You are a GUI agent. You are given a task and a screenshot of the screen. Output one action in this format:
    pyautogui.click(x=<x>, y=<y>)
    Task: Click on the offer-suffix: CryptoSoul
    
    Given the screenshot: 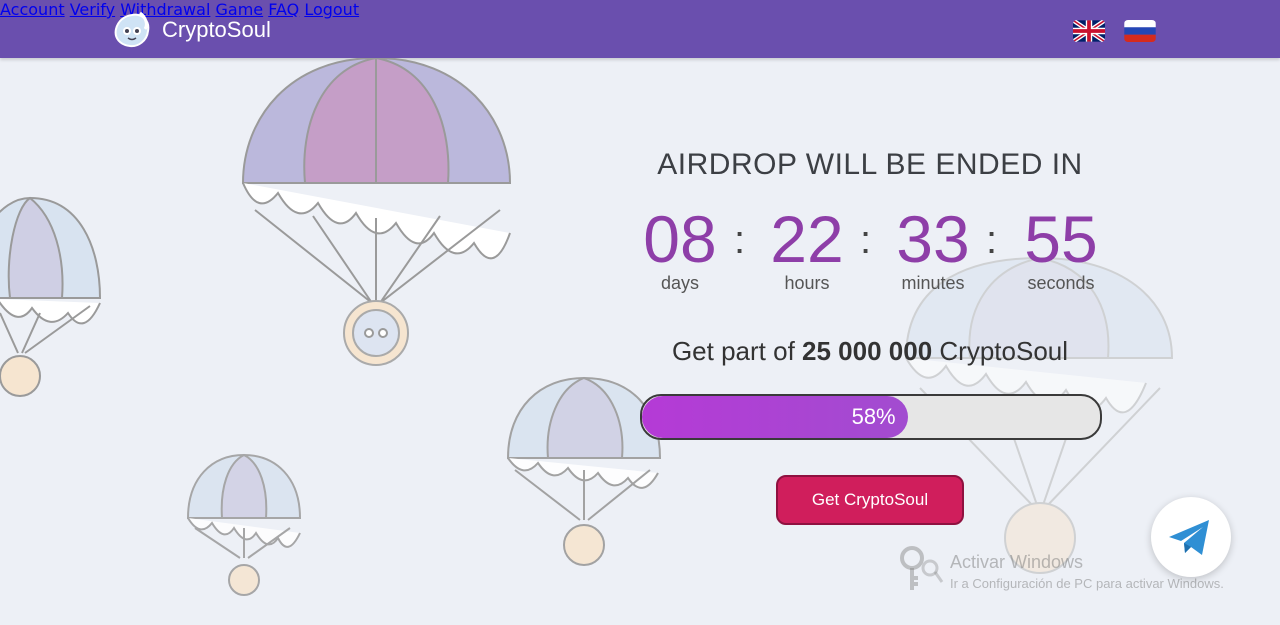 What is the action you would take?
    pyautogui.click(x=1004, y=351)
    